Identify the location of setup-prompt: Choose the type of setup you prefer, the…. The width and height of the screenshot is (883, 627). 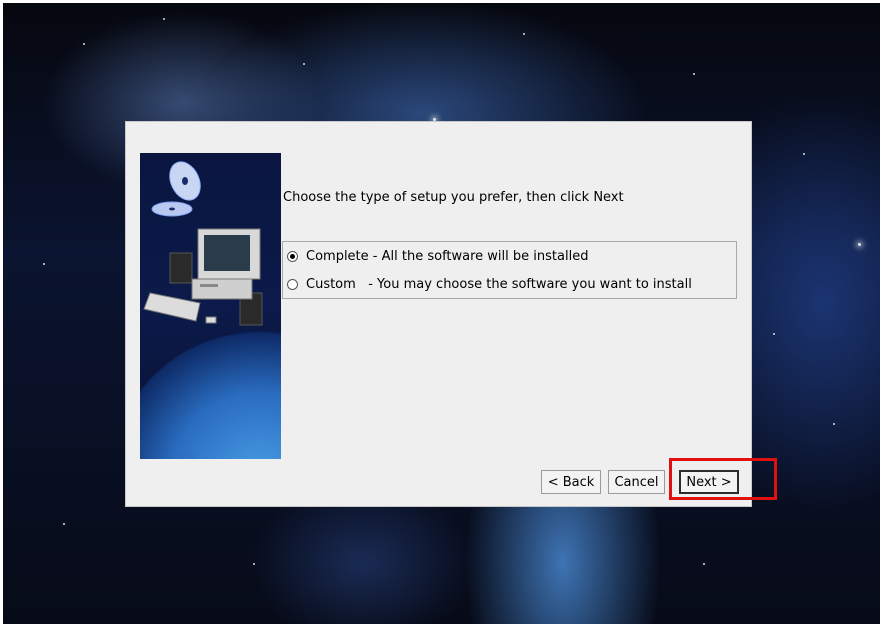
(453, 197).